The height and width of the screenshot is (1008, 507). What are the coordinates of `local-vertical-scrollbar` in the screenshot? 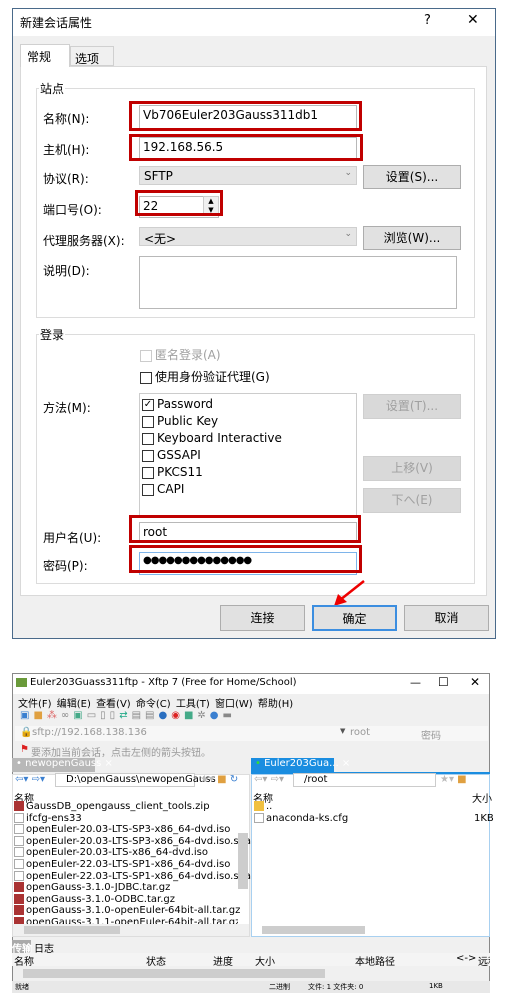 It's located at (243, 861).